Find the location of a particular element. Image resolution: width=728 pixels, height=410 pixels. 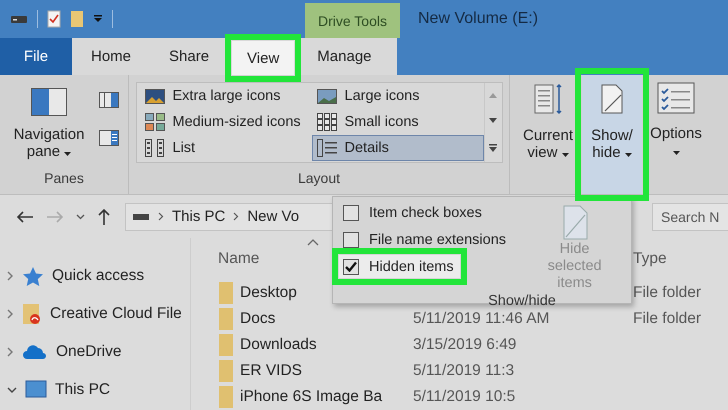

date-cell: 5/11/2019 11:46 AM is located at coordinates (481, 318).